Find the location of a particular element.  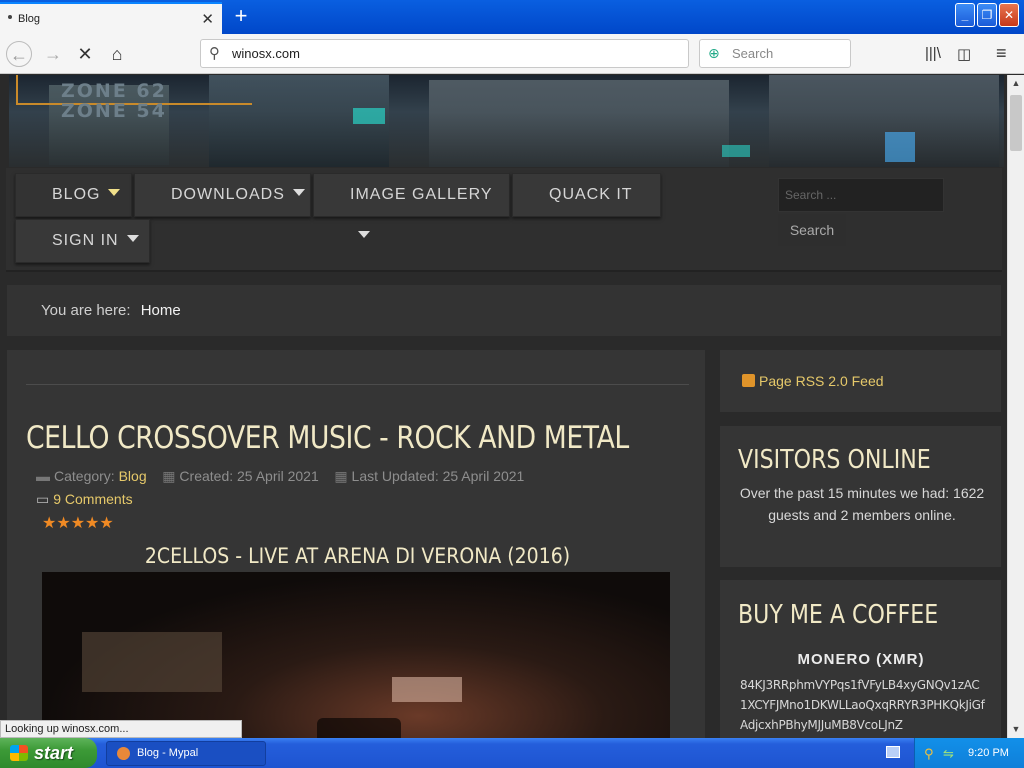

comment-icon: ▭ is located at coordinates (43, 499).